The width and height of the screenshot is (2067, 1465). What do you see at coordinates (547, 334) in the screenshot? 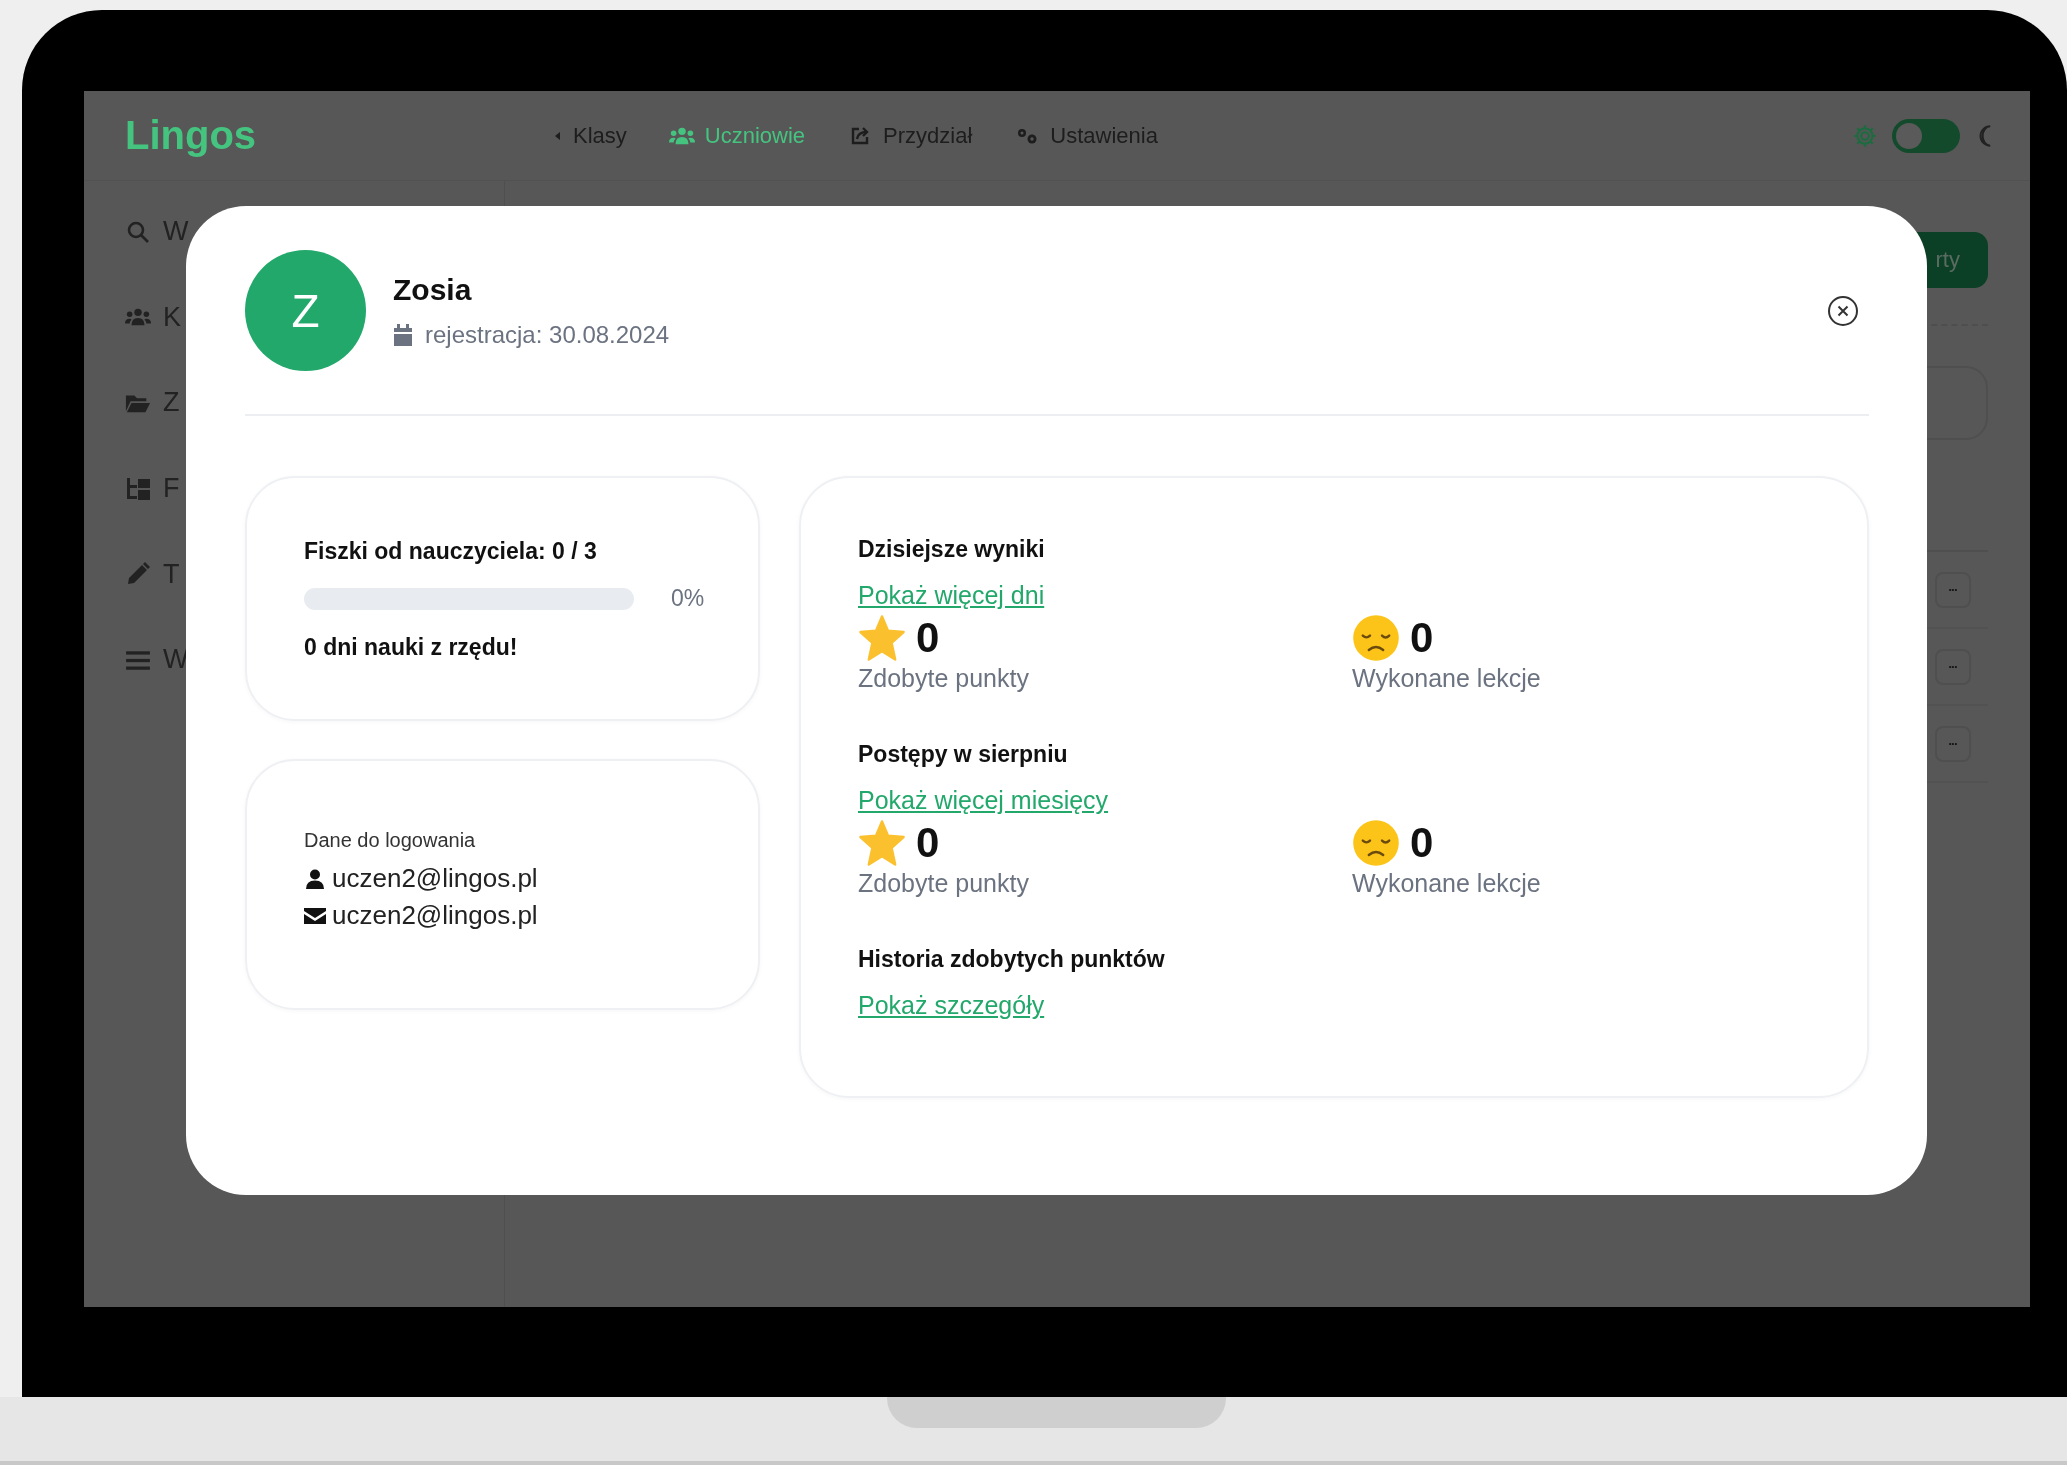
I see `registration-date: rejestracja: 30.08.2024` at bounding box center [547, 334].